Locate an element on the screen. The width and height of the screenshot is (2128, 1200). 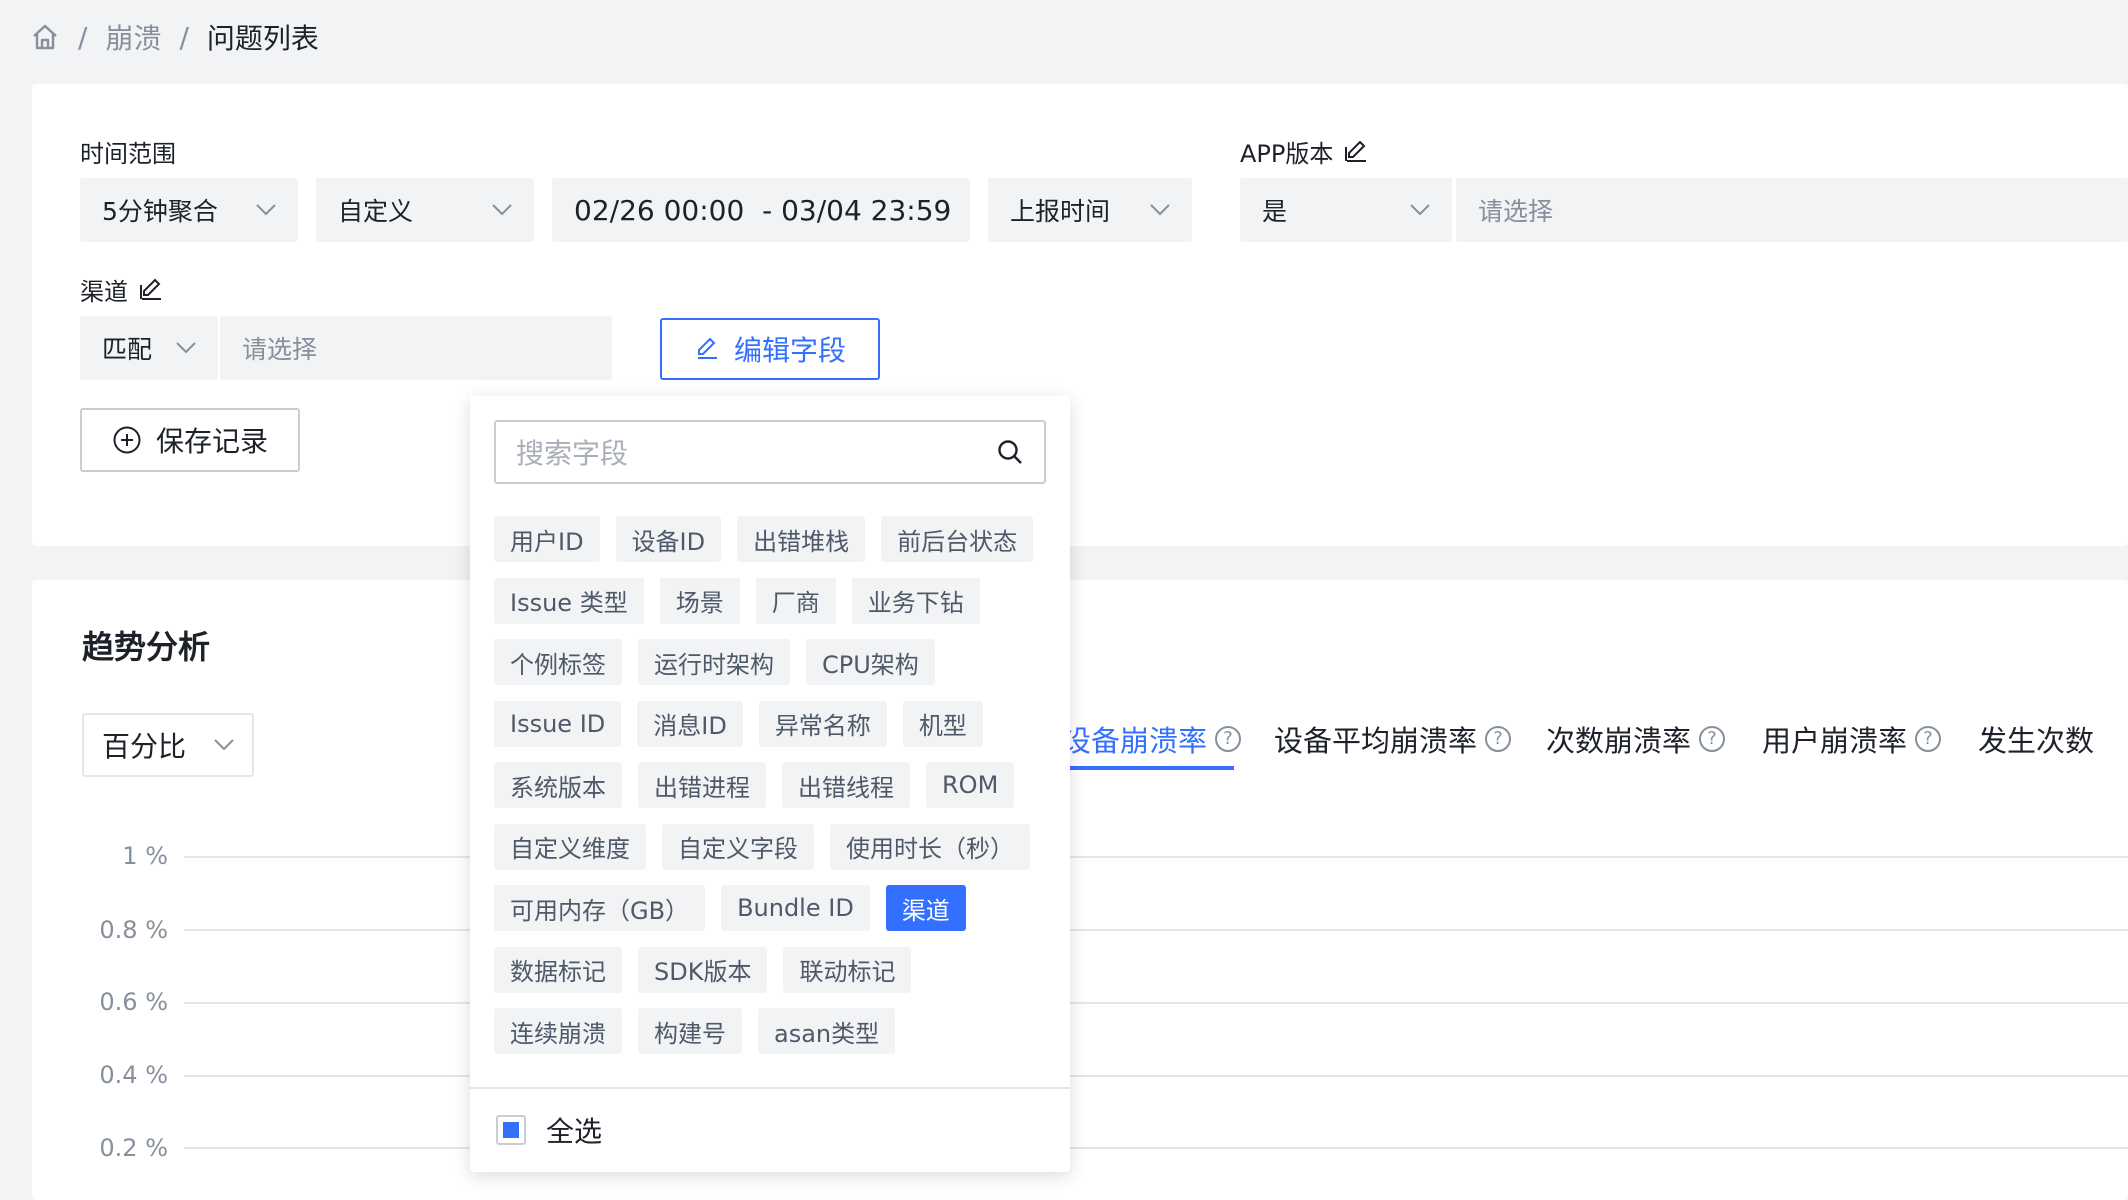
field-search-input: 搜索字段 is located at coordinates (770, 452).